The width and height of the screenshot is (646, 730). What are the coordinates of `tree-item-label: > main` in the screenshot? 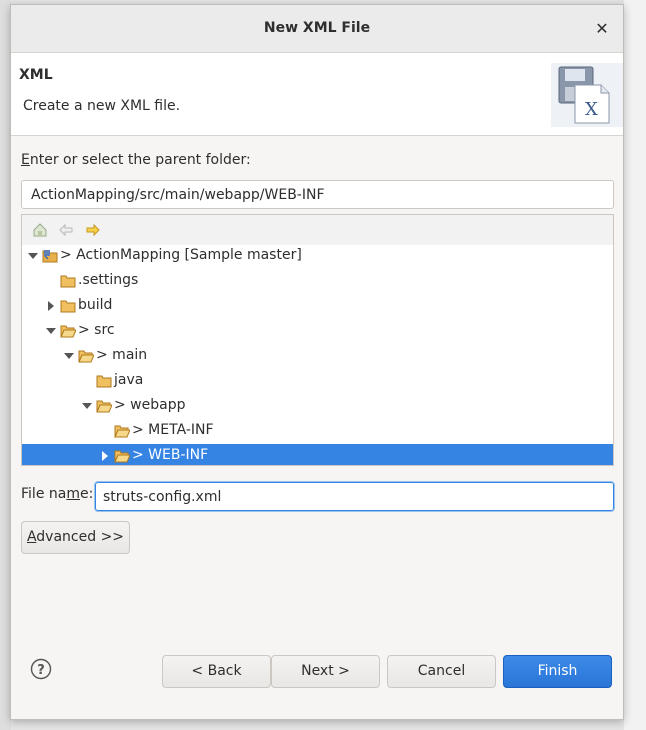 It's located at (122, 355).